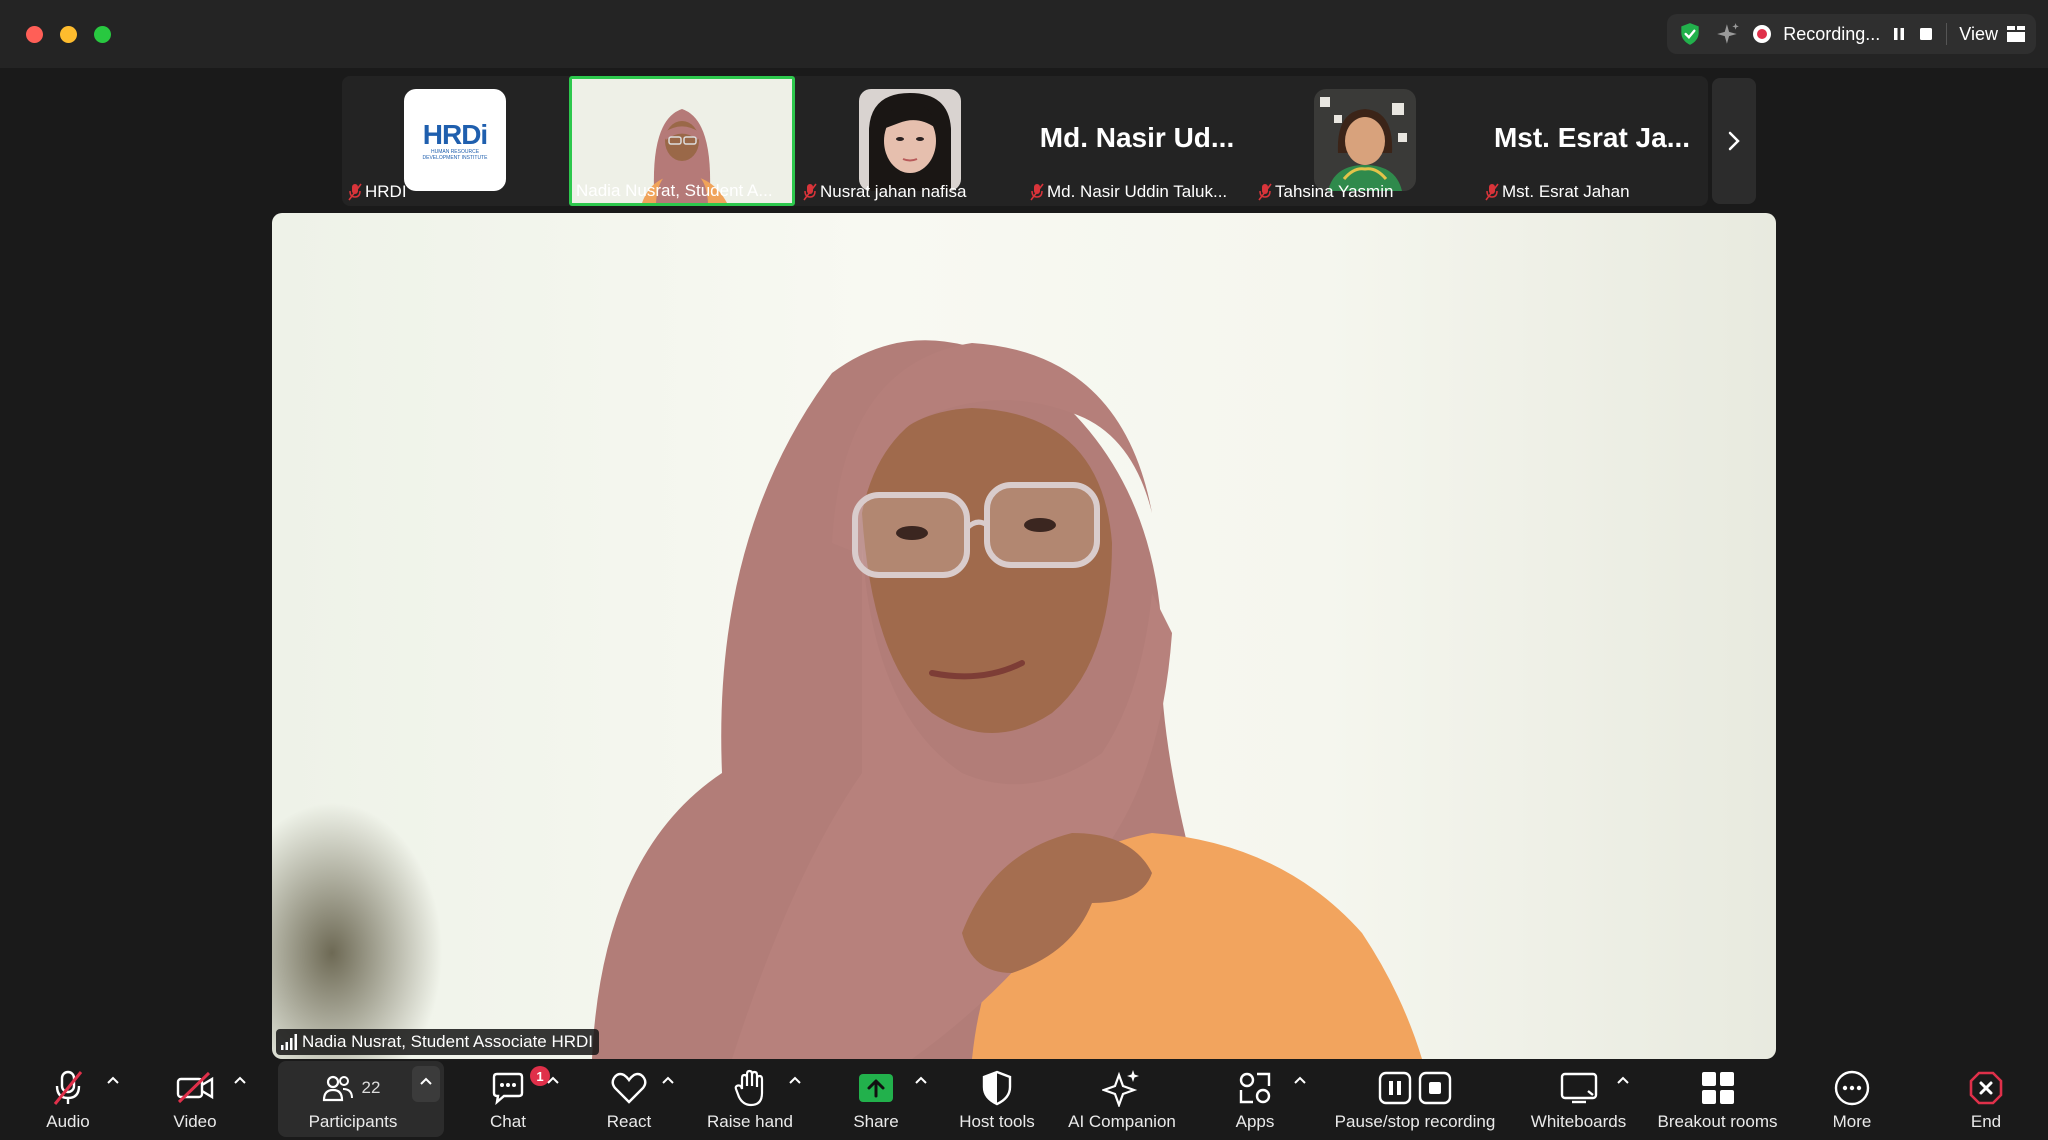  Describe the element at coordinates (508, 1121) in the screenshot. I see `chat-label: Chat` at that location.